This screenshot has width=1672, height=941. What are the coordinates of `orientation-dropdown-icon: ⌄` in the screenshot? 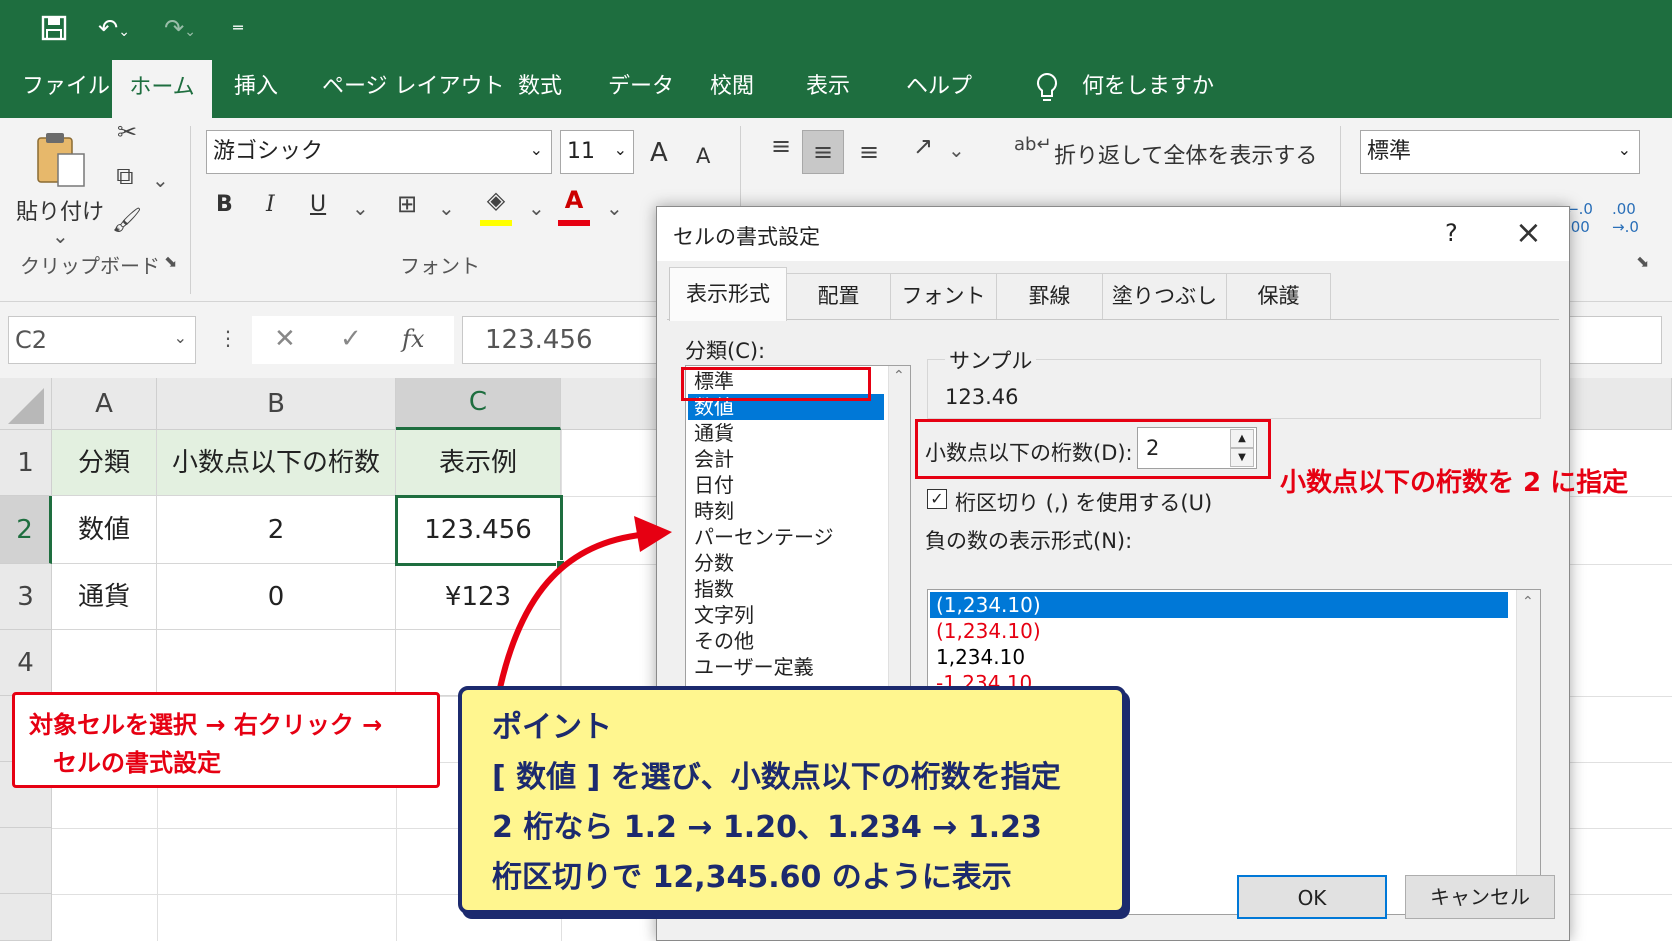 It's located at (956, 150).